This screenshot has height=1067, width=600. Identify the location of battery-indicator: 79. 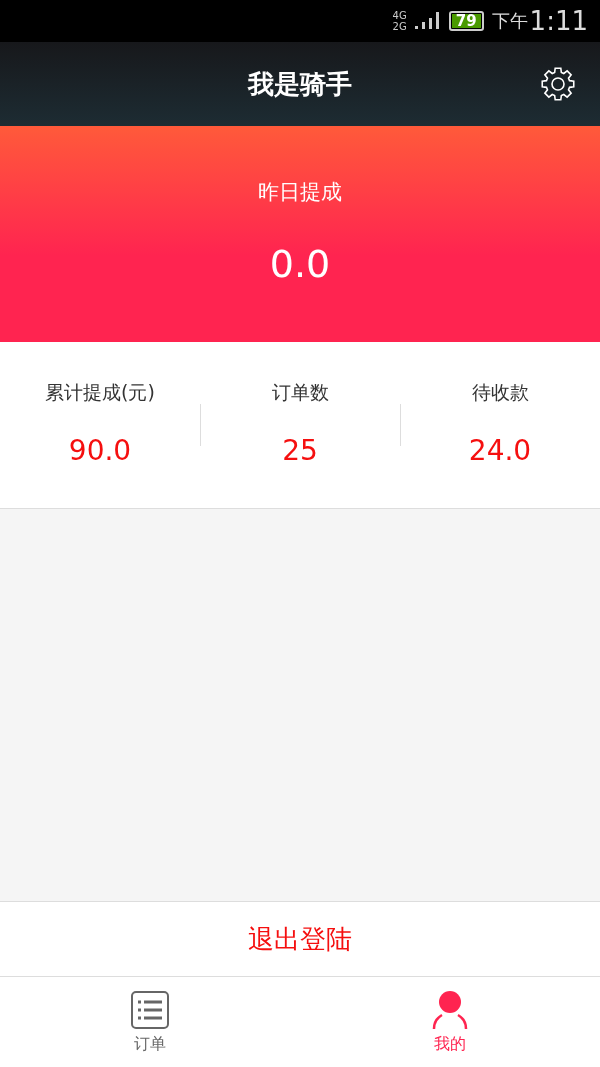
(466, 21).